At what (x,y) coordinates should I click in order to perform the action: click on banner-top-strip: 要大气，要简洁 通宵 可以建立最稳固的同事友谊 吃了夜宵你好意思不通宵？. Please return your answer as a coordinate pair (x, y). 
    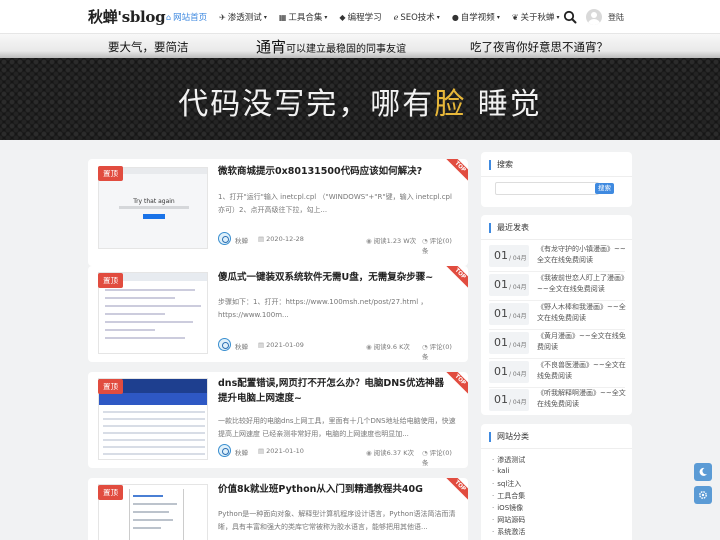
    Looking at the image, I should click on (360, 46).